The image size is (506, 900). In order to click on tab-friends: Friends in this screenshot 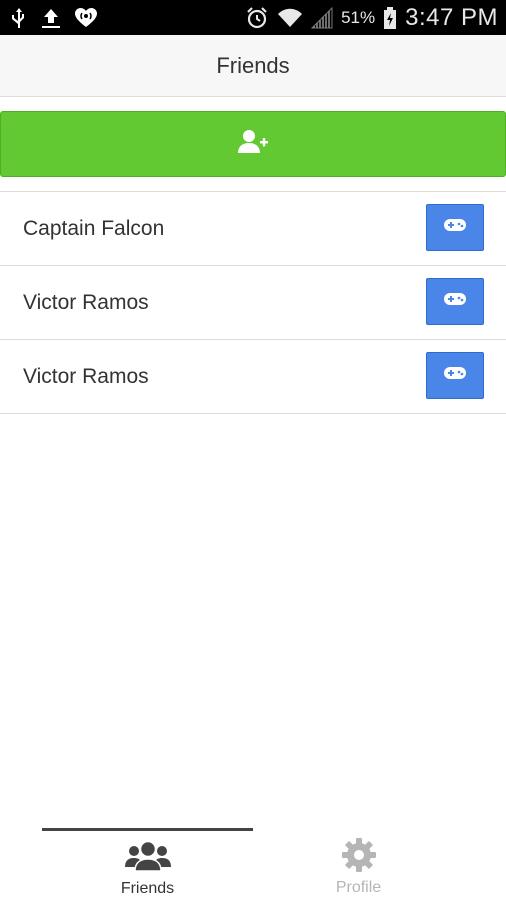, I will do `click(147, 864)`.